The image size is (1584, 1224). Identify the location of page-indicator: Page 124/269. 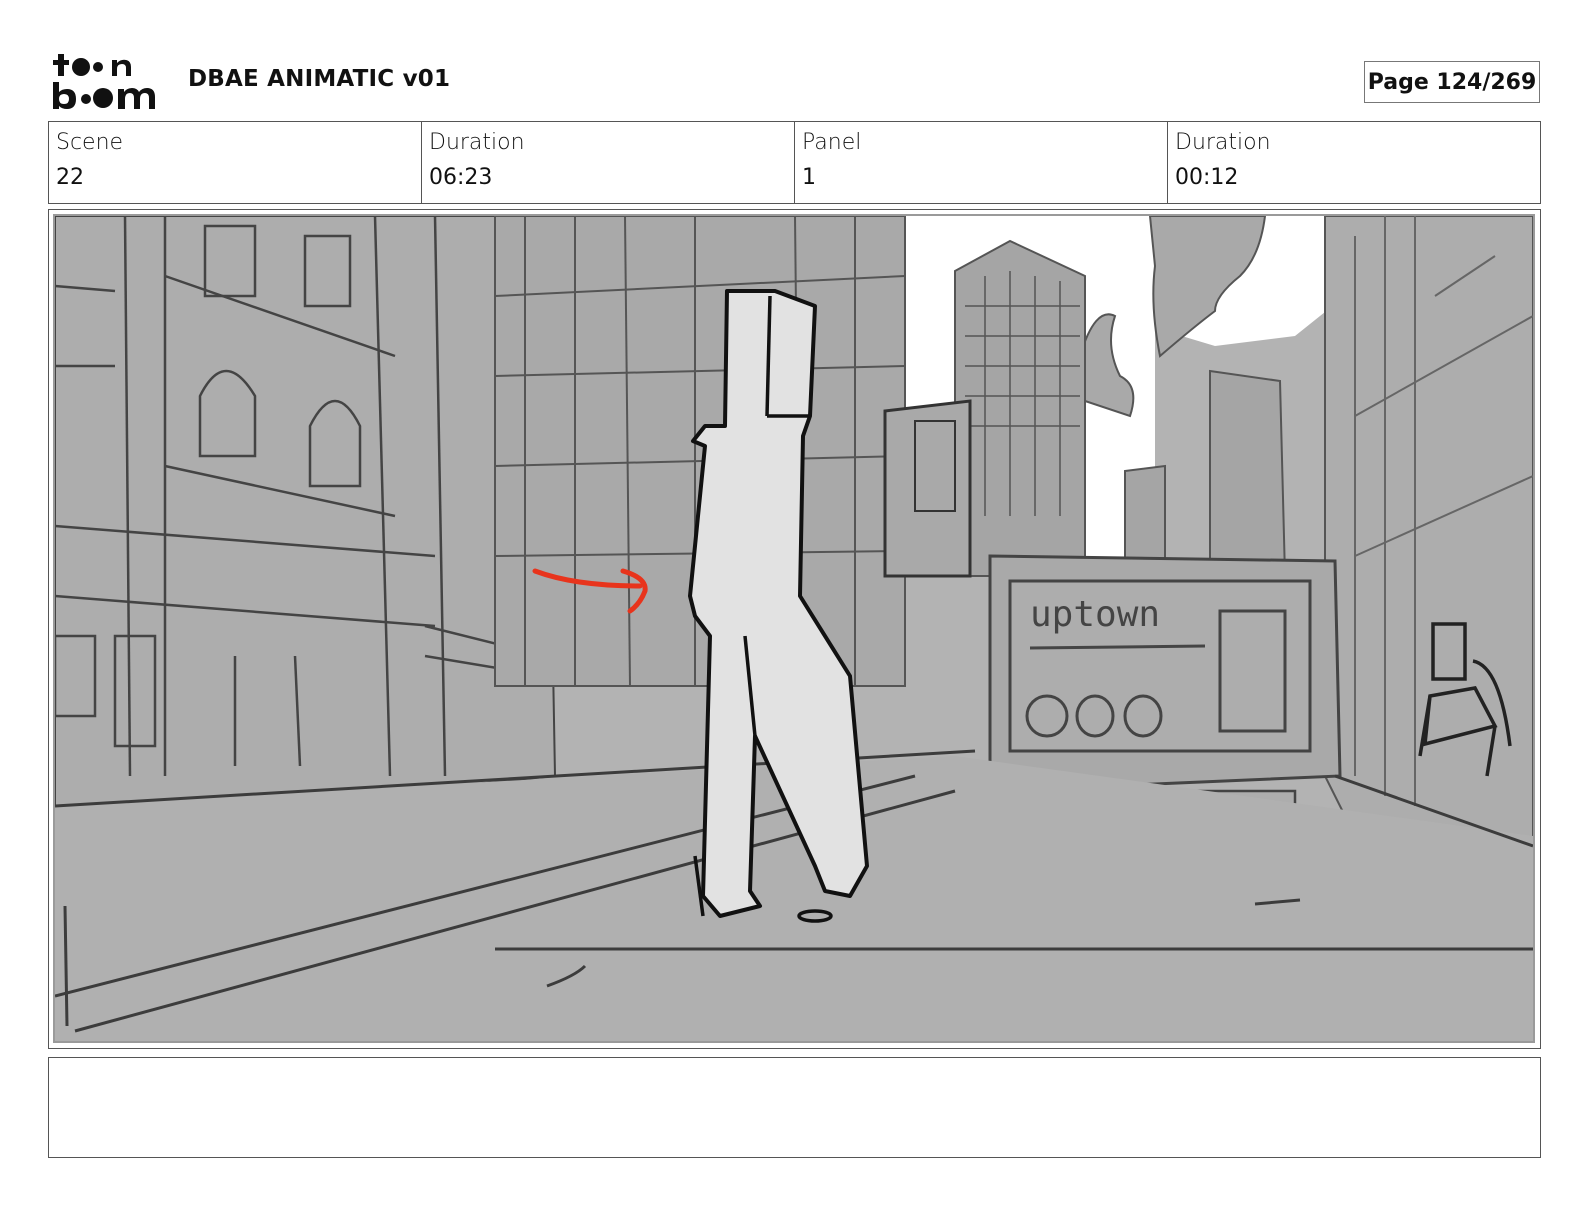
(1452, 82).